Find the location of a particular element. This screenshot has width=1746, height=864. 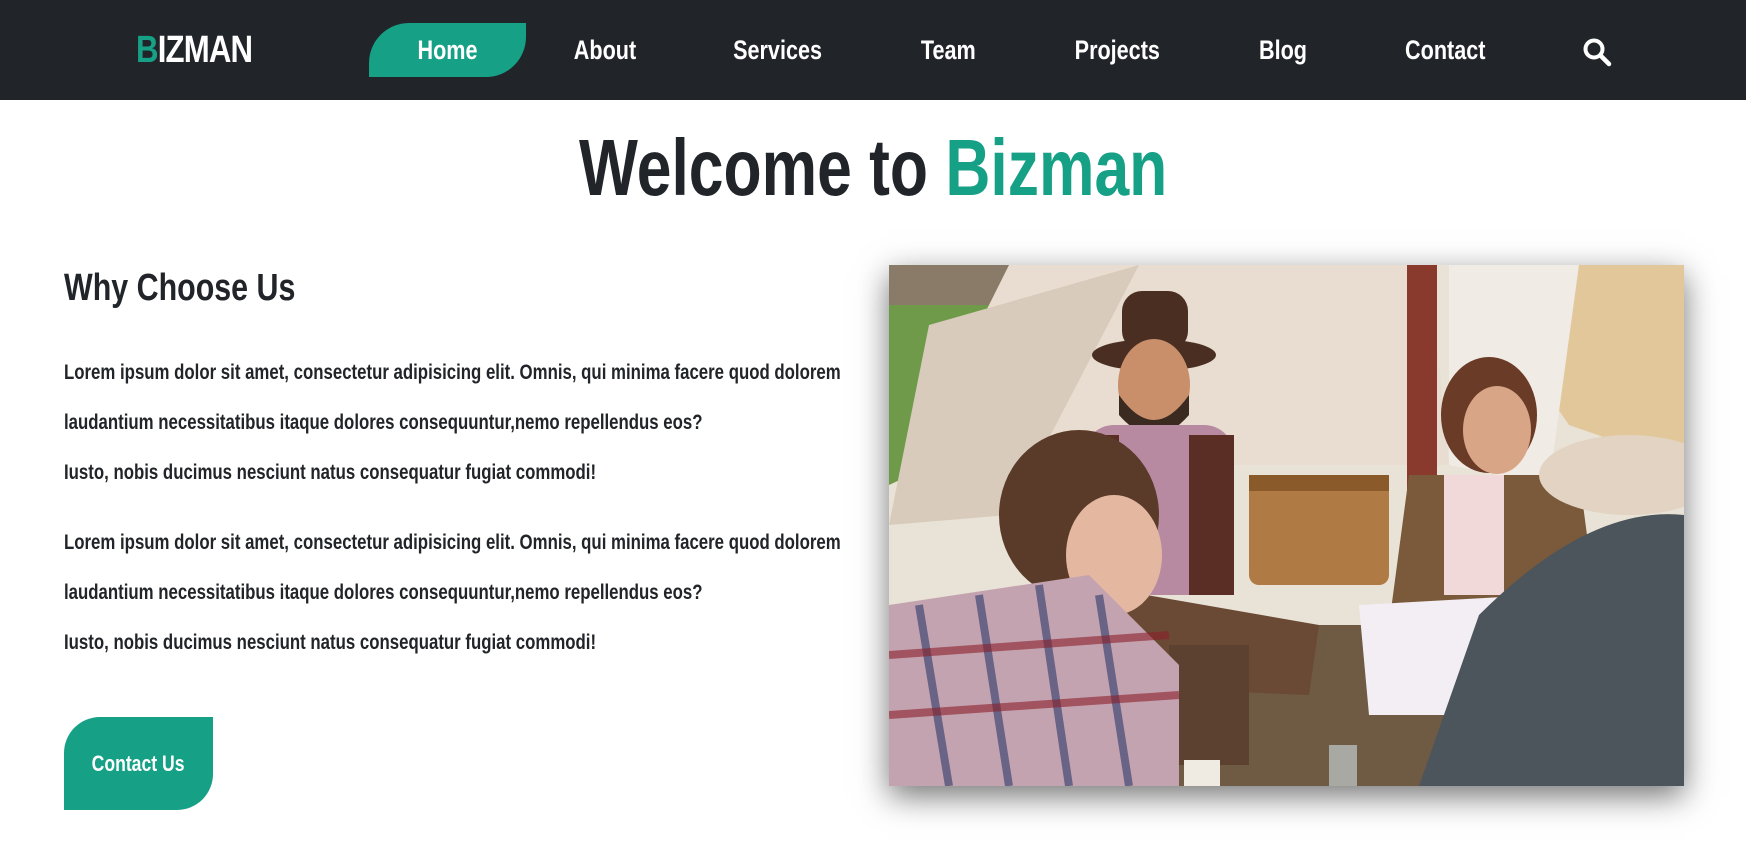

nav-blog: Blog is located at coordinates (1283, 50).